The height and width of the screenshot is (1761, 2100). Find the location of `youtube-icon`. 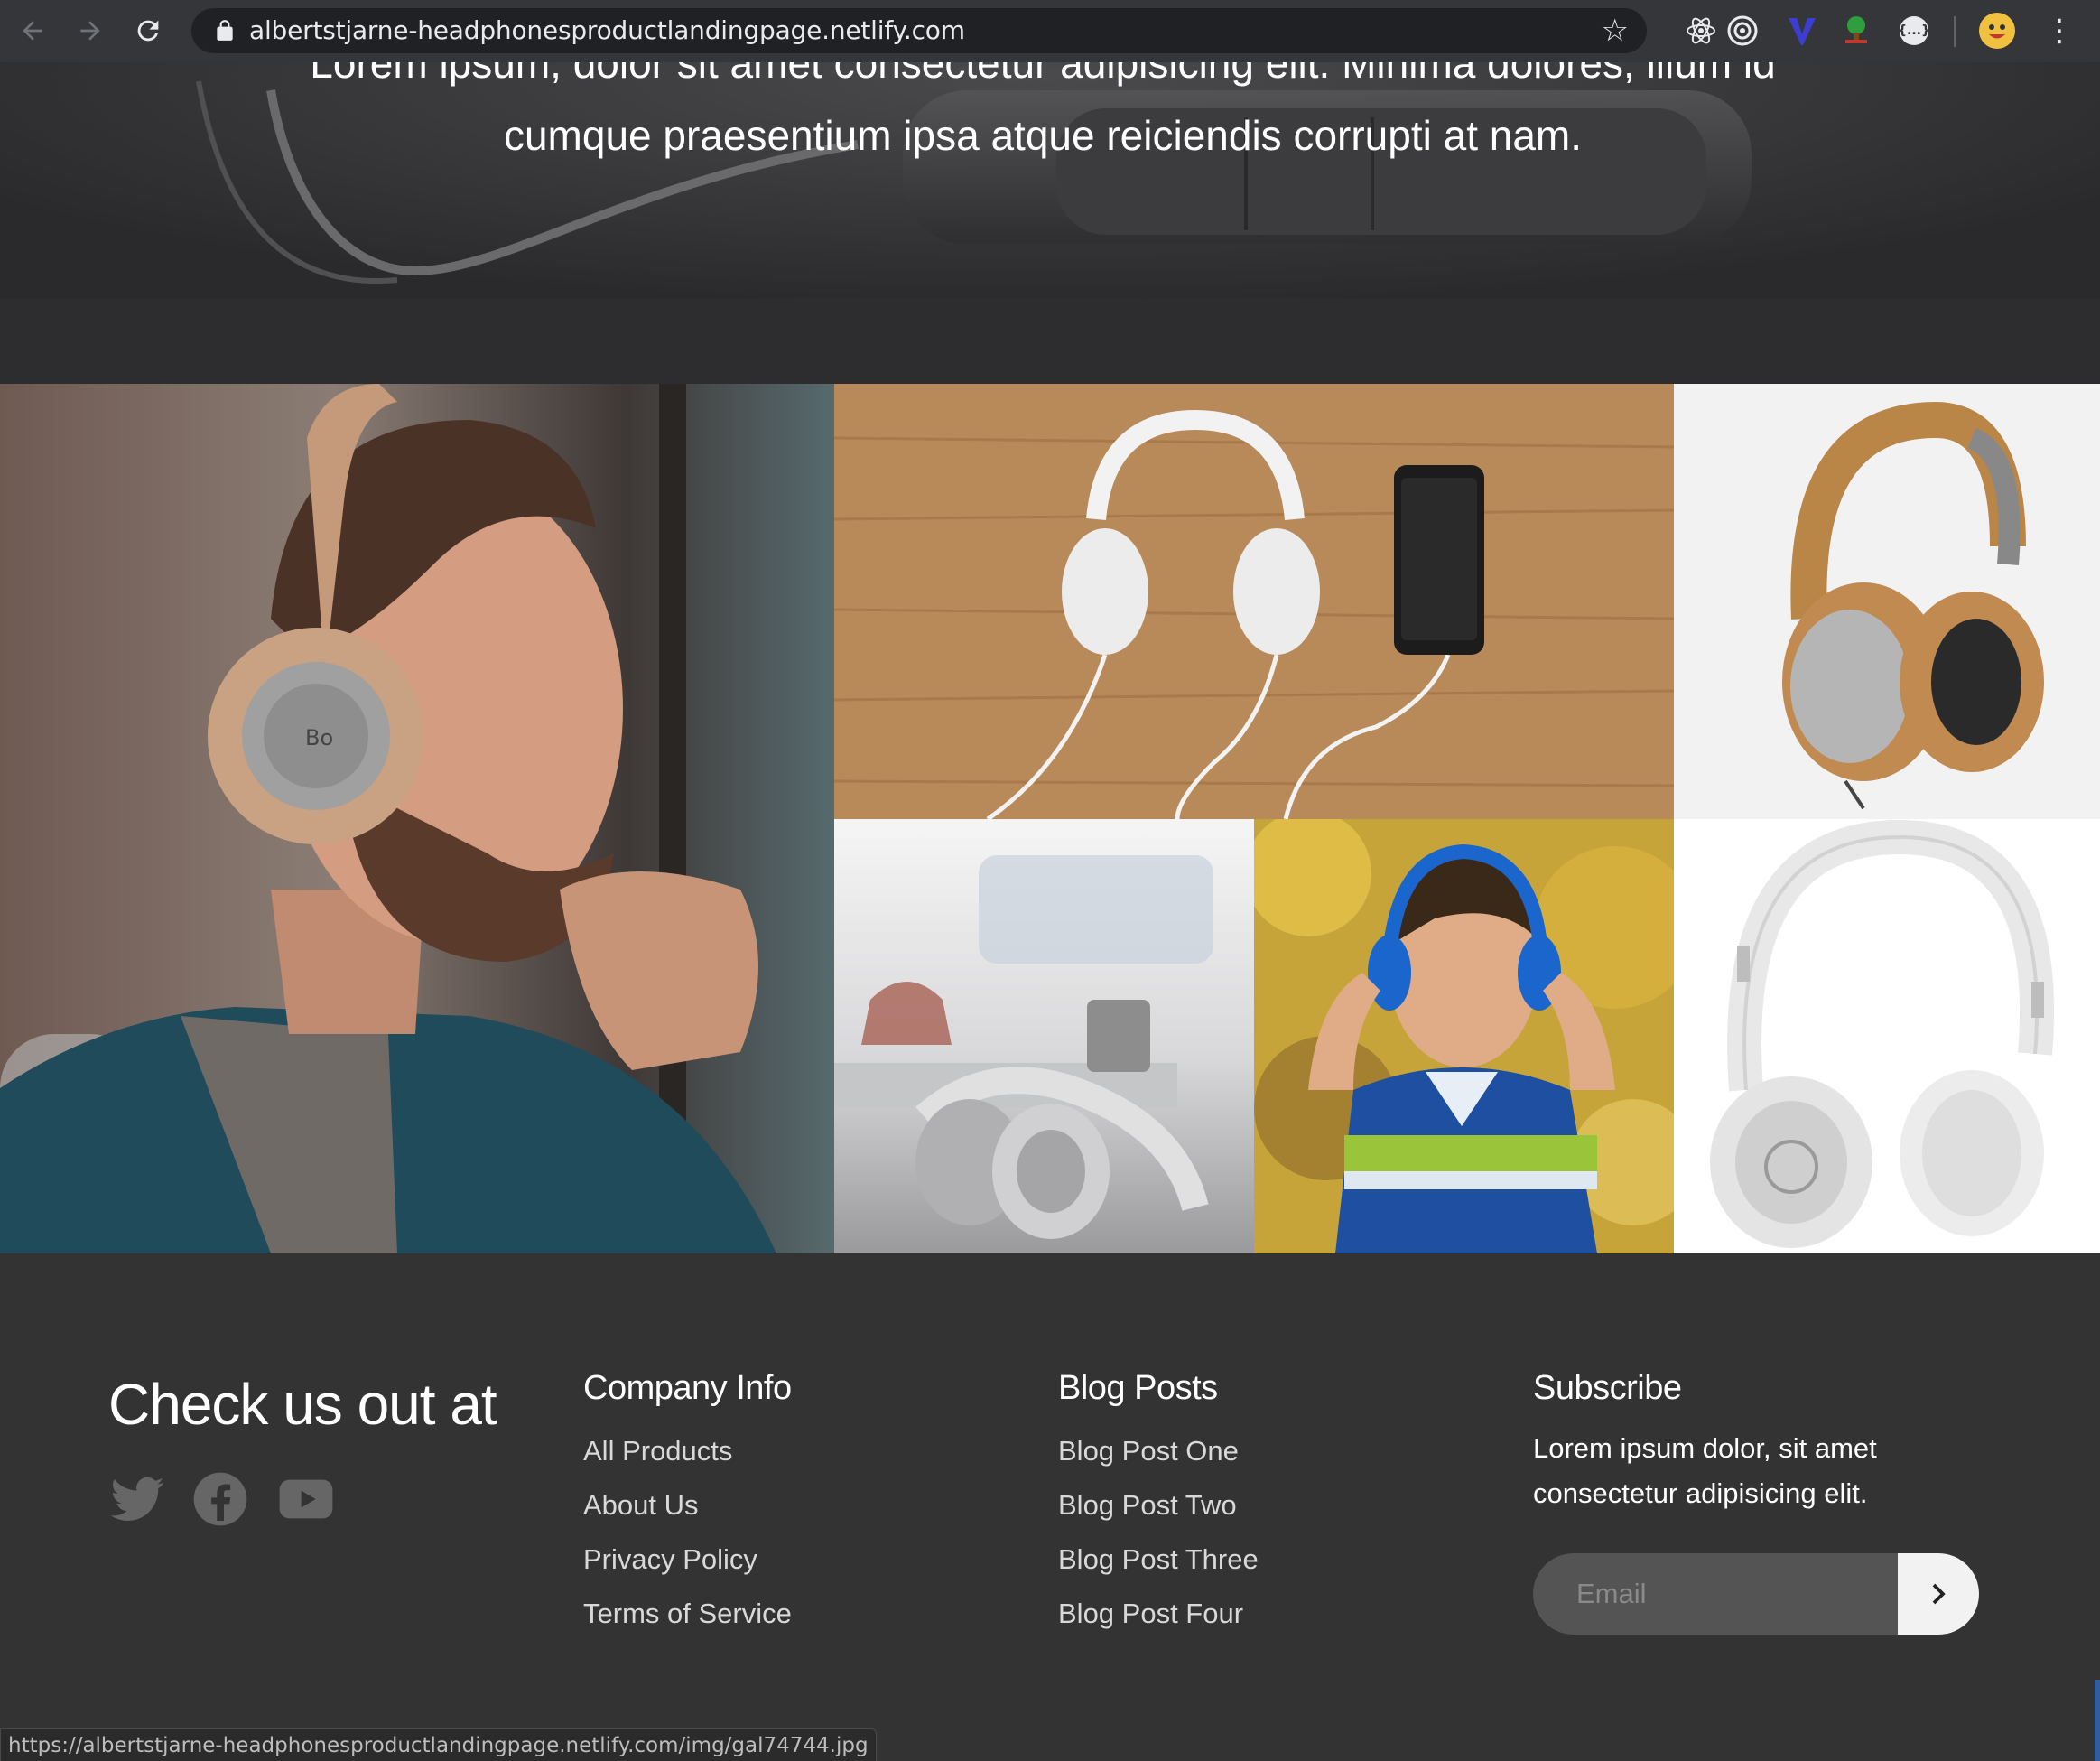

youtube-icon is located at coordinates (306, 1499).